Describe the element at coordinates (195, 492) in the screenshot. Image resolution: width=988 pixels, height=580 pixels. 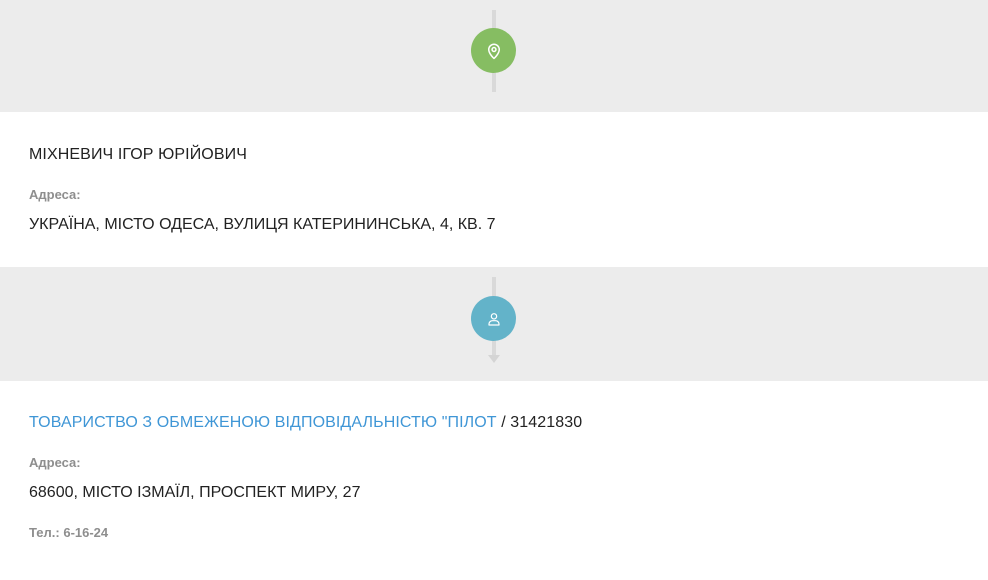
I see `company-address: 68600, МІСТО ІЗМАЇЛ, ПРОСПЕКТ МИРУ, 27` at that location.